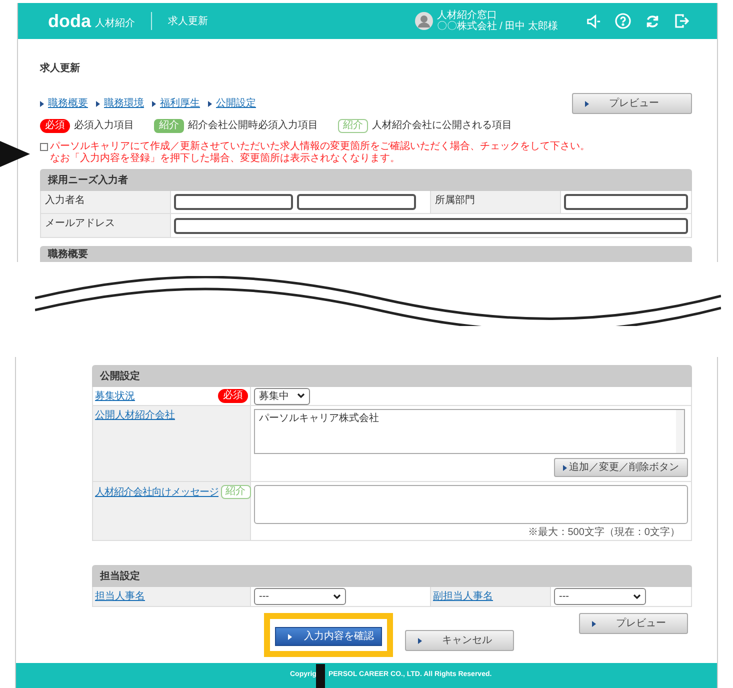  What do you see at coordinates (104, 125) in the screenshot?
I see `legend-label: 必須入力項目` at bounding box center [104, 125].